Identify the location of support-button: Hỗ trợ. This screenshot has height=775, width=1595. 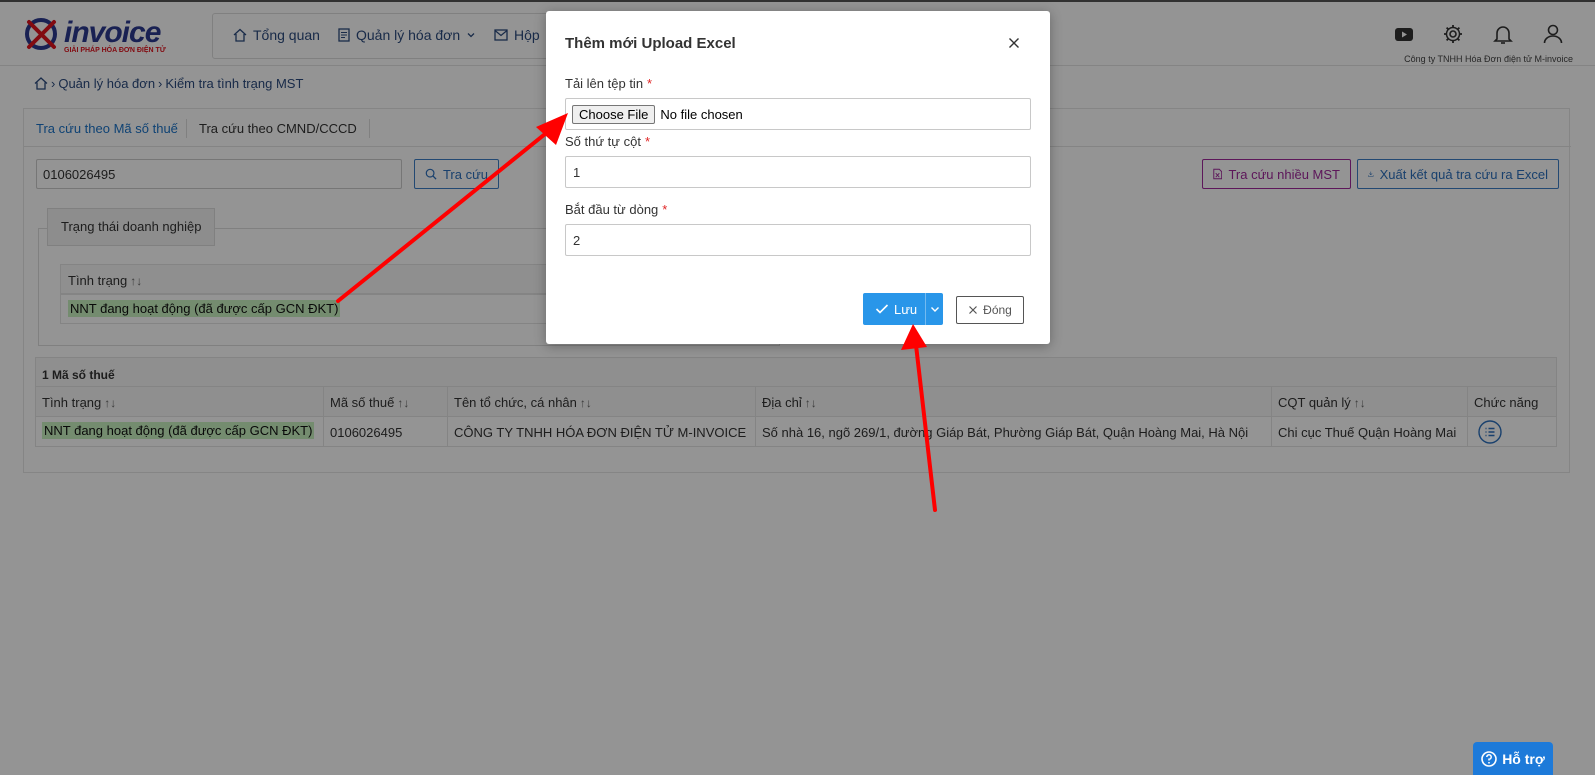
(1513, 758).